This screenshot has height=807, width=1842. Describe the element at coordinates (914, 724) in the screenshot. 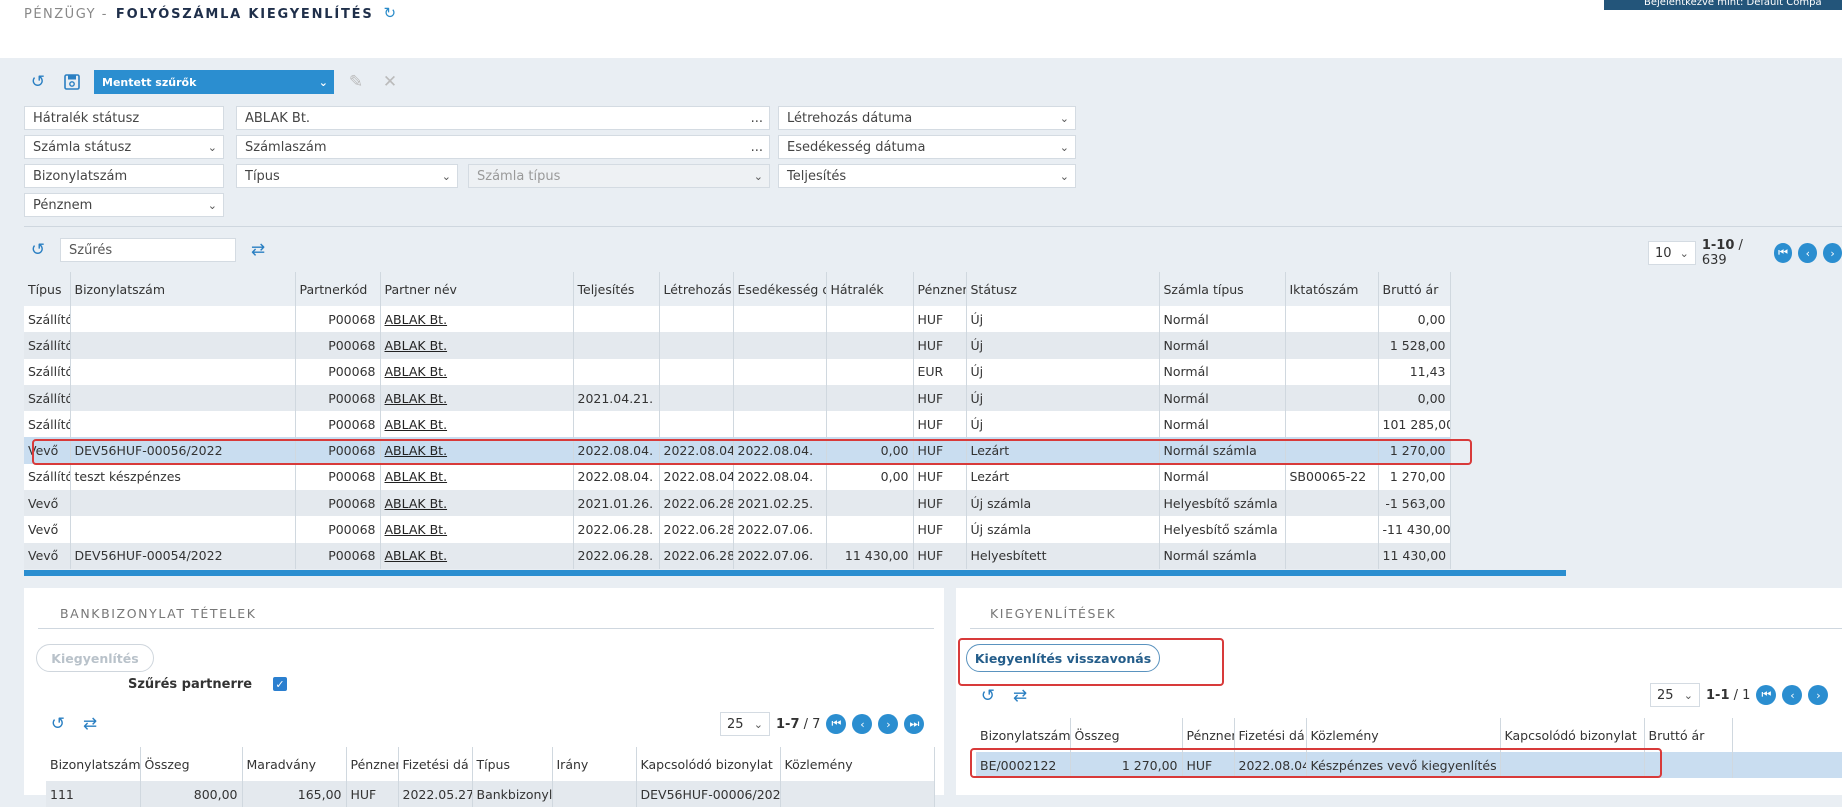

I see `last-page-icon: ⏭` at that location.